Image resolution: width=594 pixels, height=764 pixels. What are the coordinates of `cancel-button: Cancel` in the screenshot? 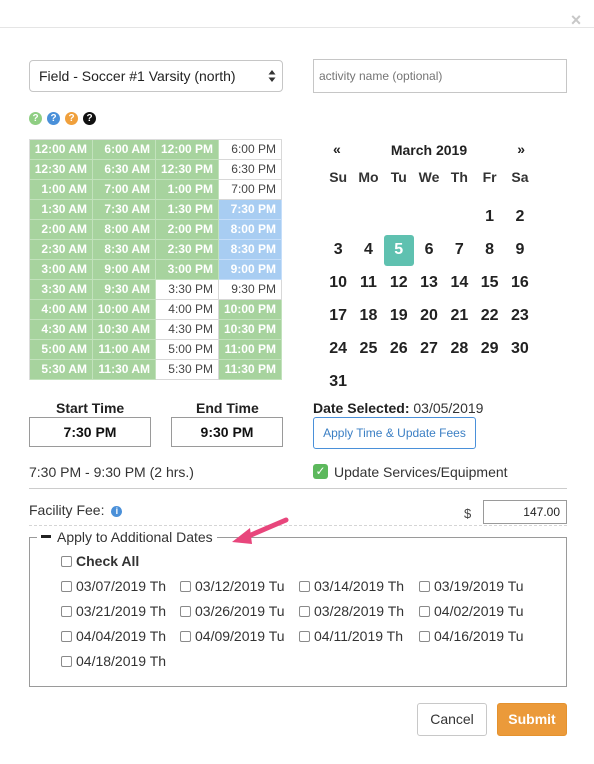 It's located at (452, 719).